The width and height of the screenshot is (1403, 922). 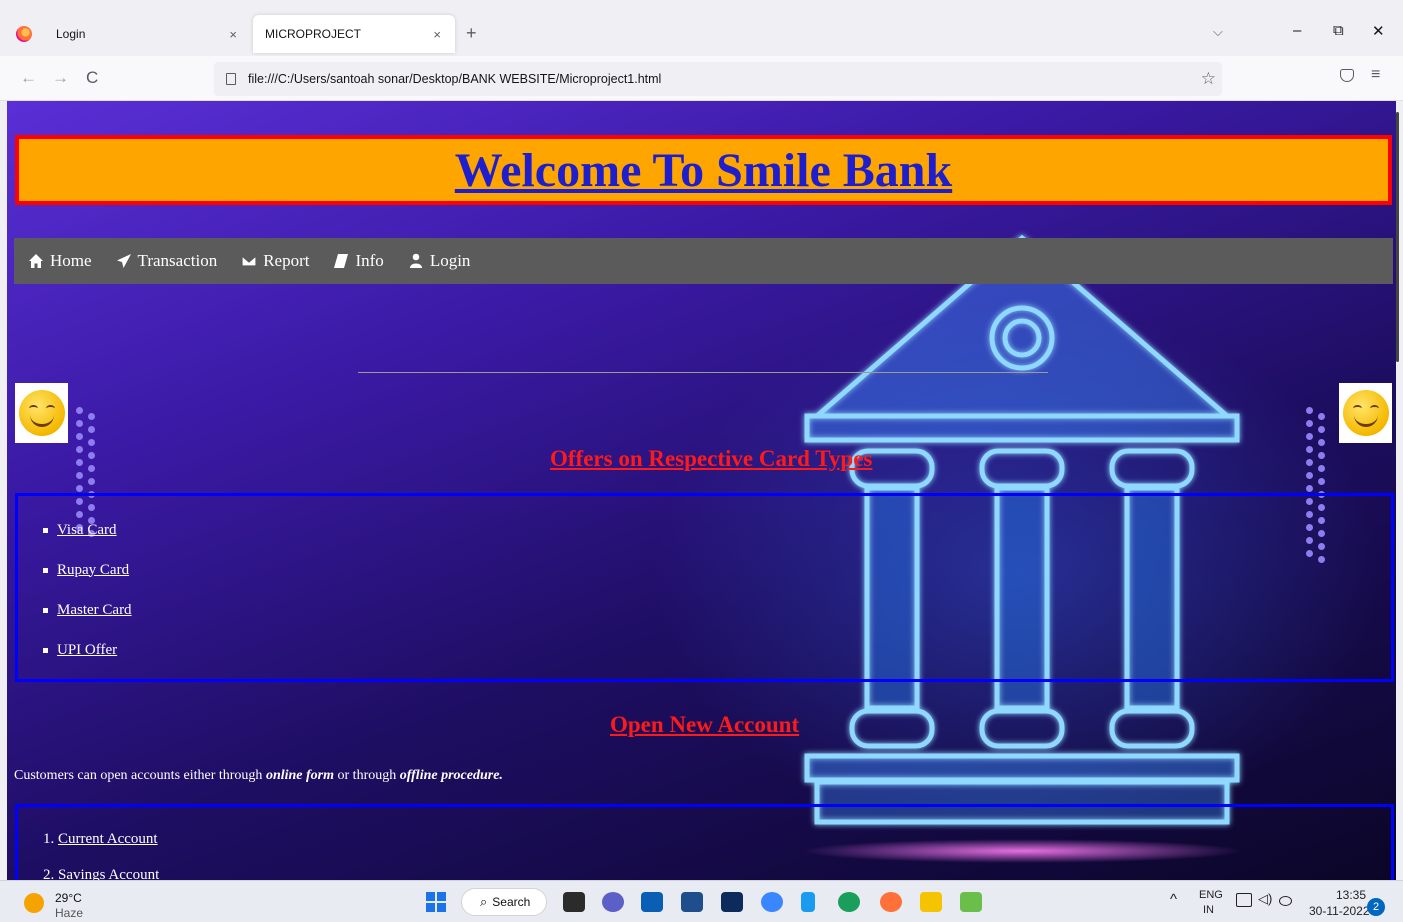 What do you see at coordinates (704, 842) in the screenshot?
I see `account-types-box: 1. Current Account 2. Savings Account` at bounding box center [704, 842].